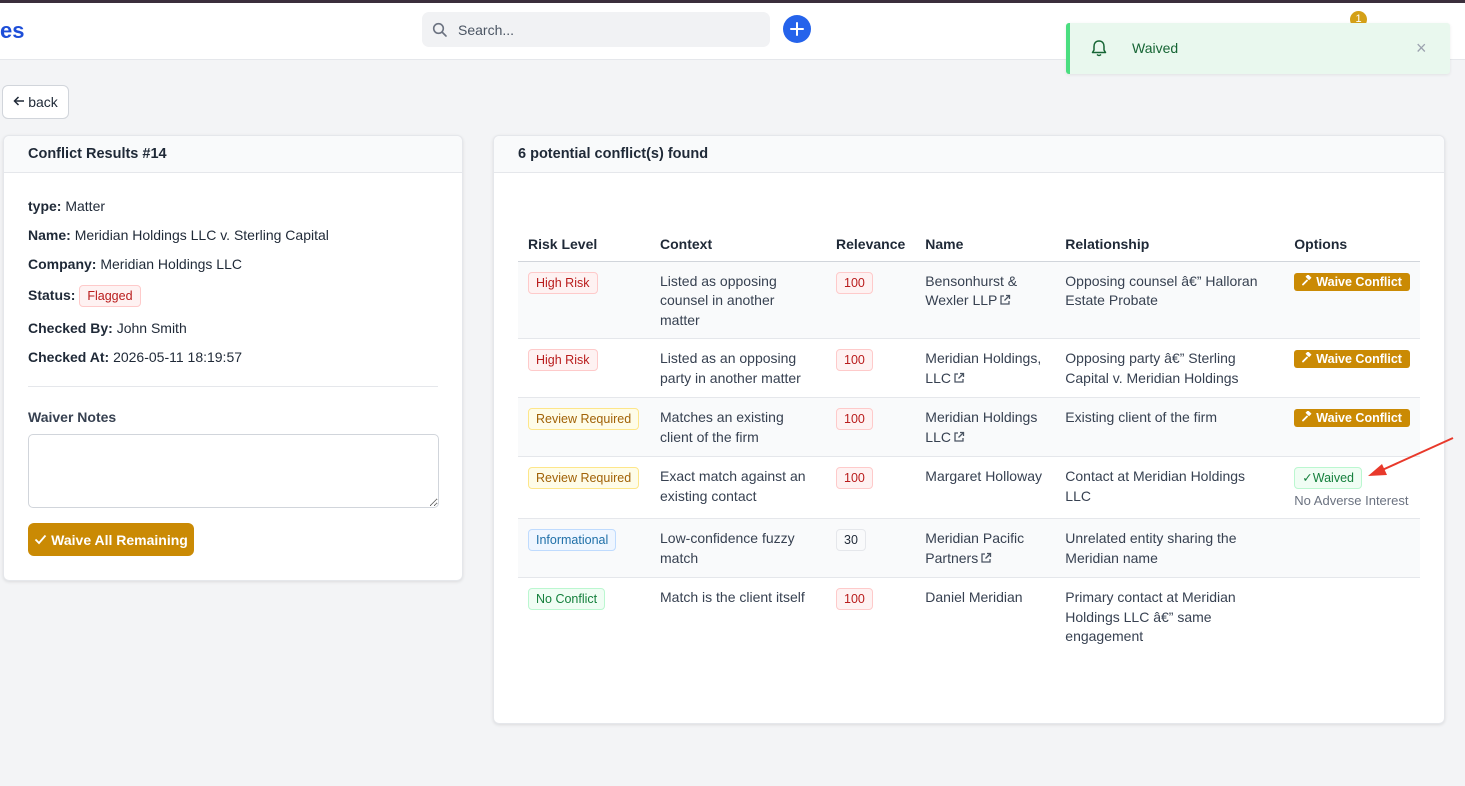  I want to click on risk-badge: No Conflict, so click(567, 599).